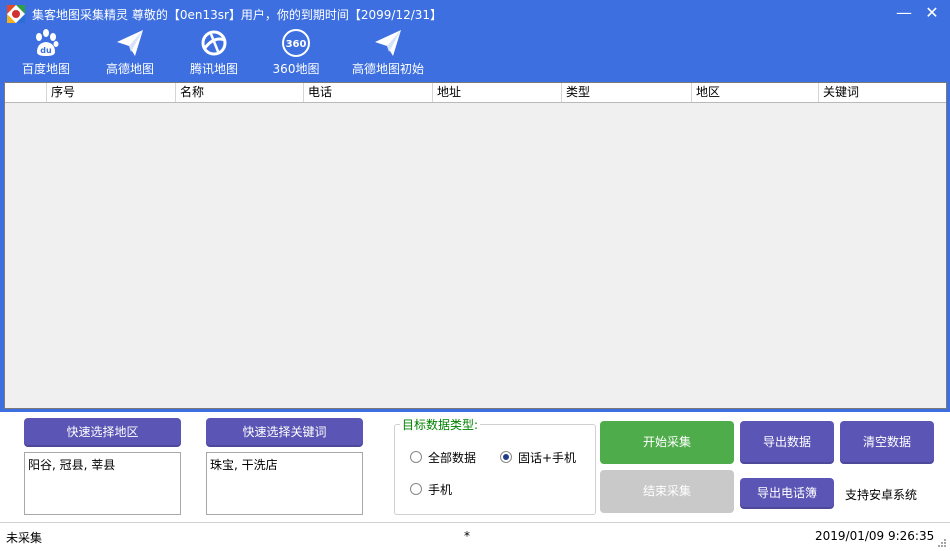  What do you see at coordinates (25, 92) in the screenshot?
I see `row-selector-header` at bounding box center [25, 92].